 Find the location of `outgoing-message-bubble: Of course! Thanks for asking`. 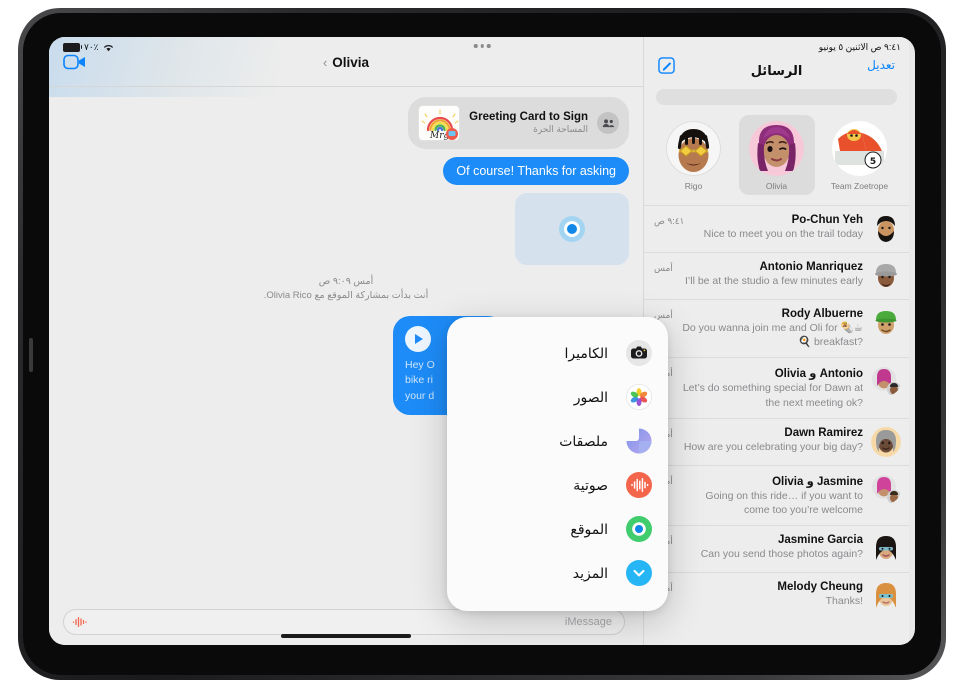

outgoing-message-bubble: Of course! Thanks for asking is located at coordinates (536, 171).